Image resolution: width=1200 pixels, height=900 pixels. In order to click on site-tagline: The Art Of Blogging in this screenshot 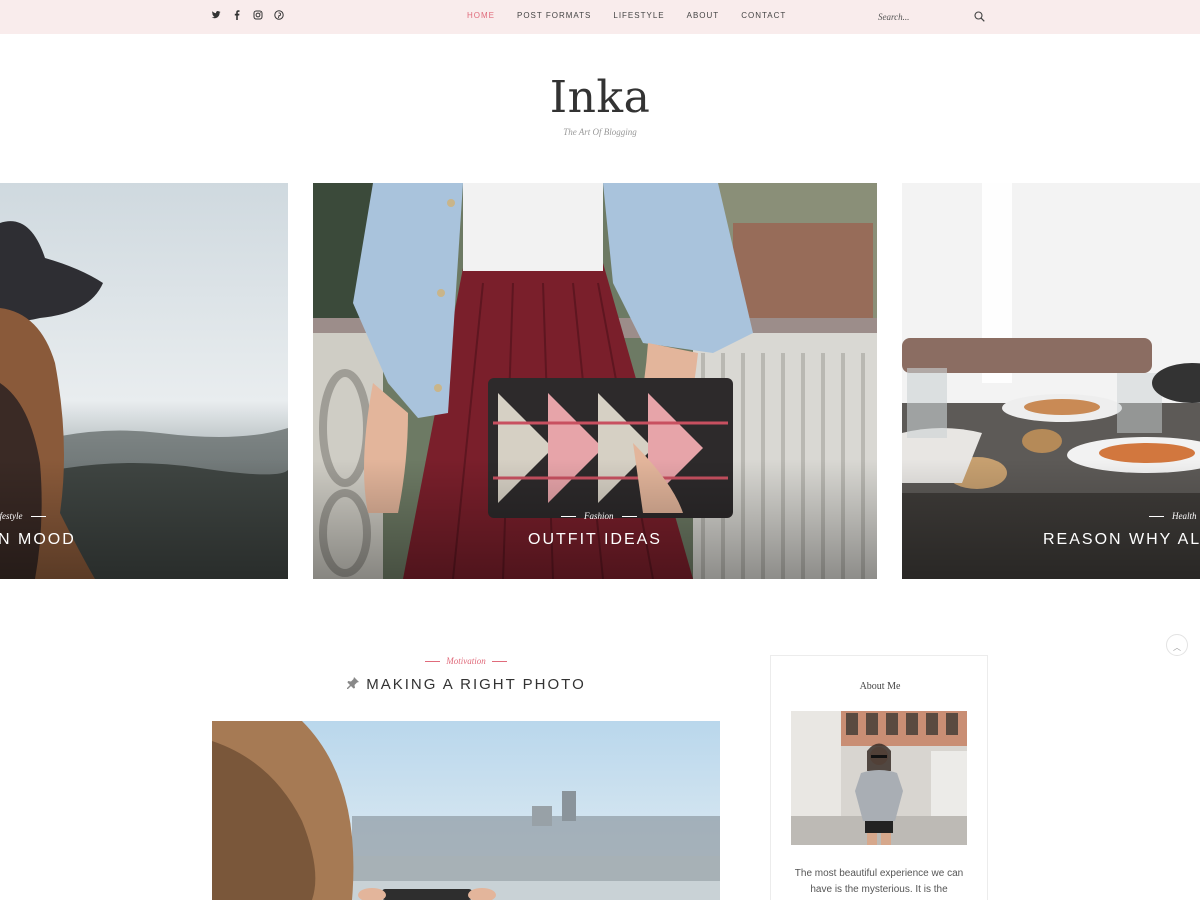, I will do `click(600, 132)`.